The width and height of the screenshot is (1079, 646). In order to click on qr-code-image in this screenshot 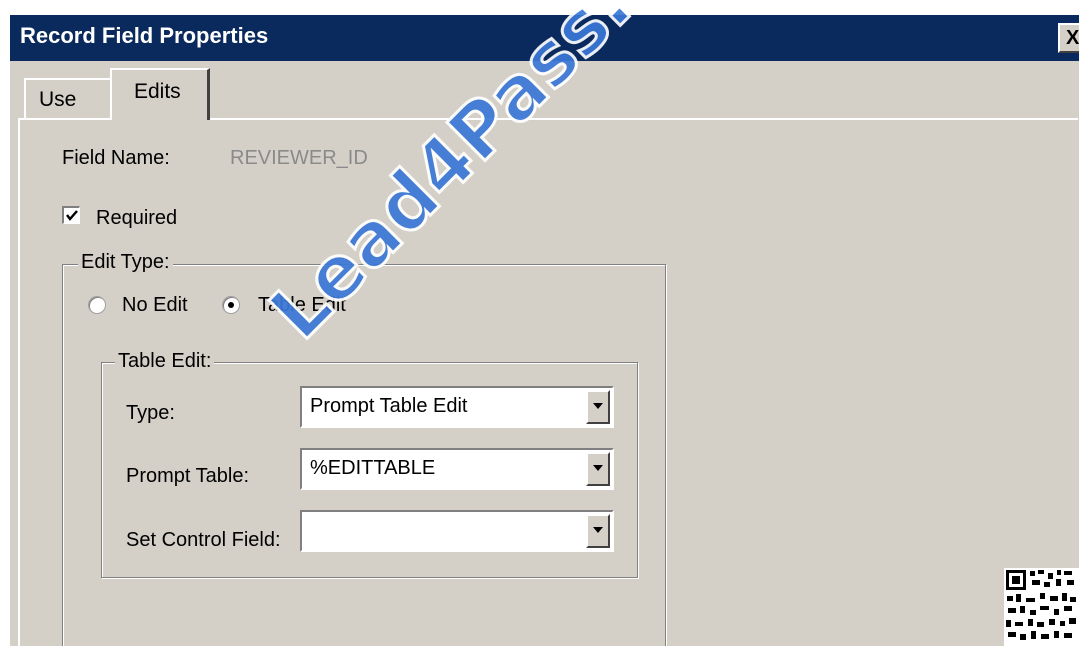, I will do `click(1041, 607)`.